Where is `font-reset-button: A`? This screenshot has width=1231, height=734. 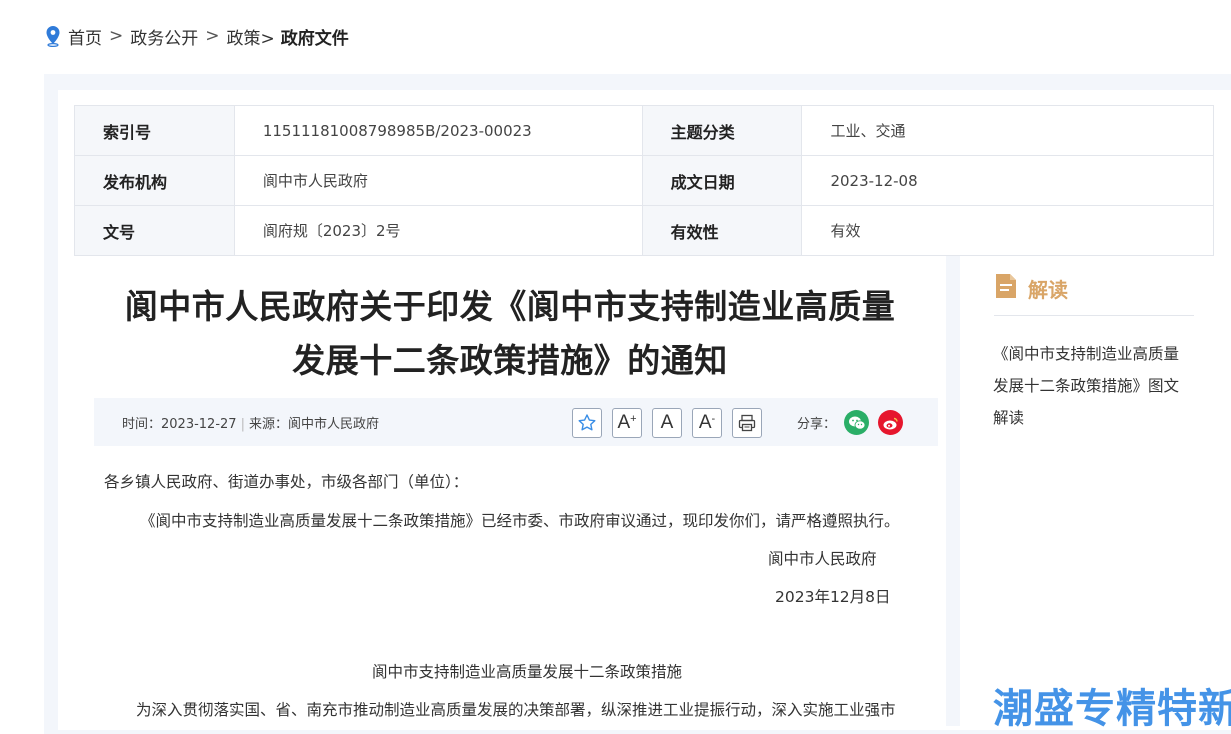 font-reset-button: A is located at coordinates (667, 423).